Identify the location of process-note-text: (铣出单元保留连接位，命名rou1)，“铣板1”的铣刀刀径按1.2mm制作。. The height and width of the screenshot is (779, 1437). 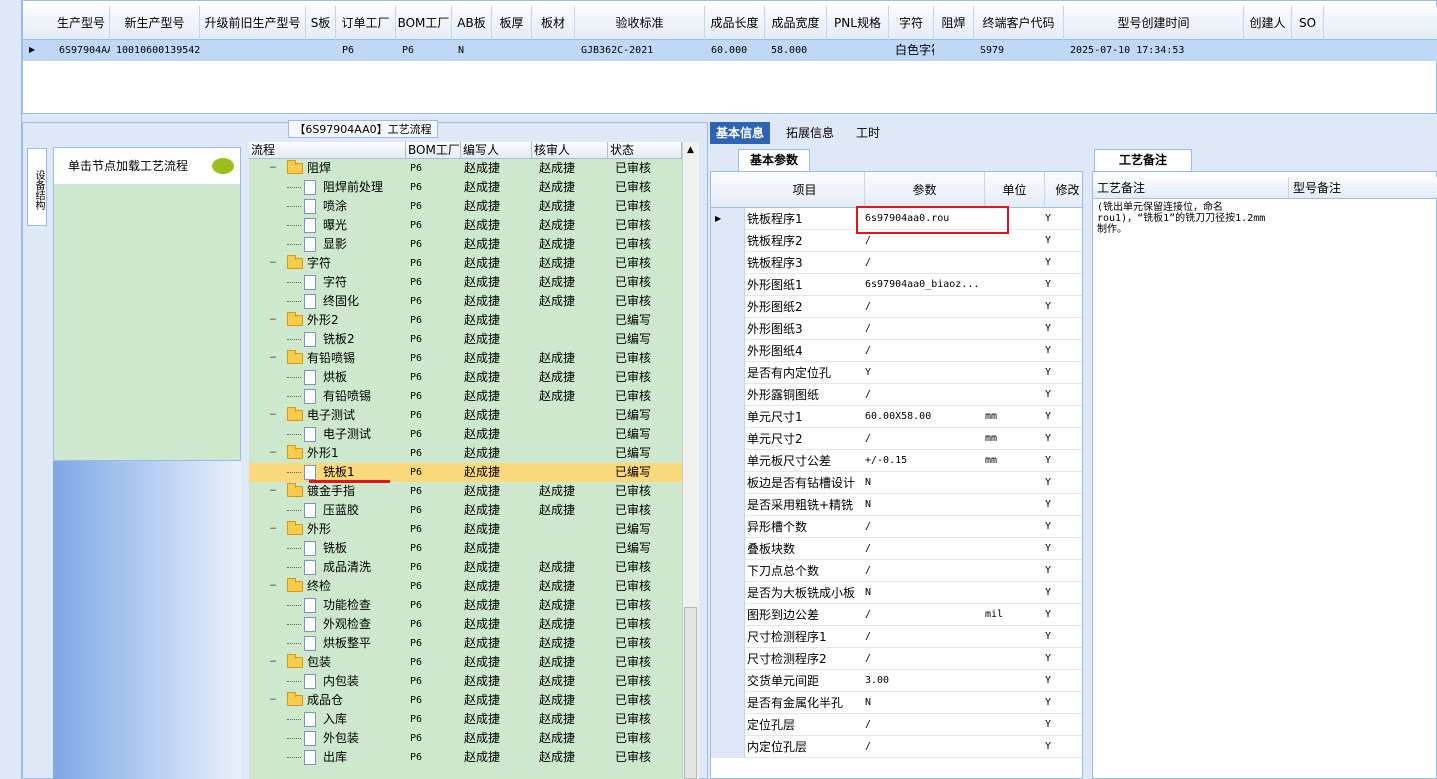
(1186, 218).